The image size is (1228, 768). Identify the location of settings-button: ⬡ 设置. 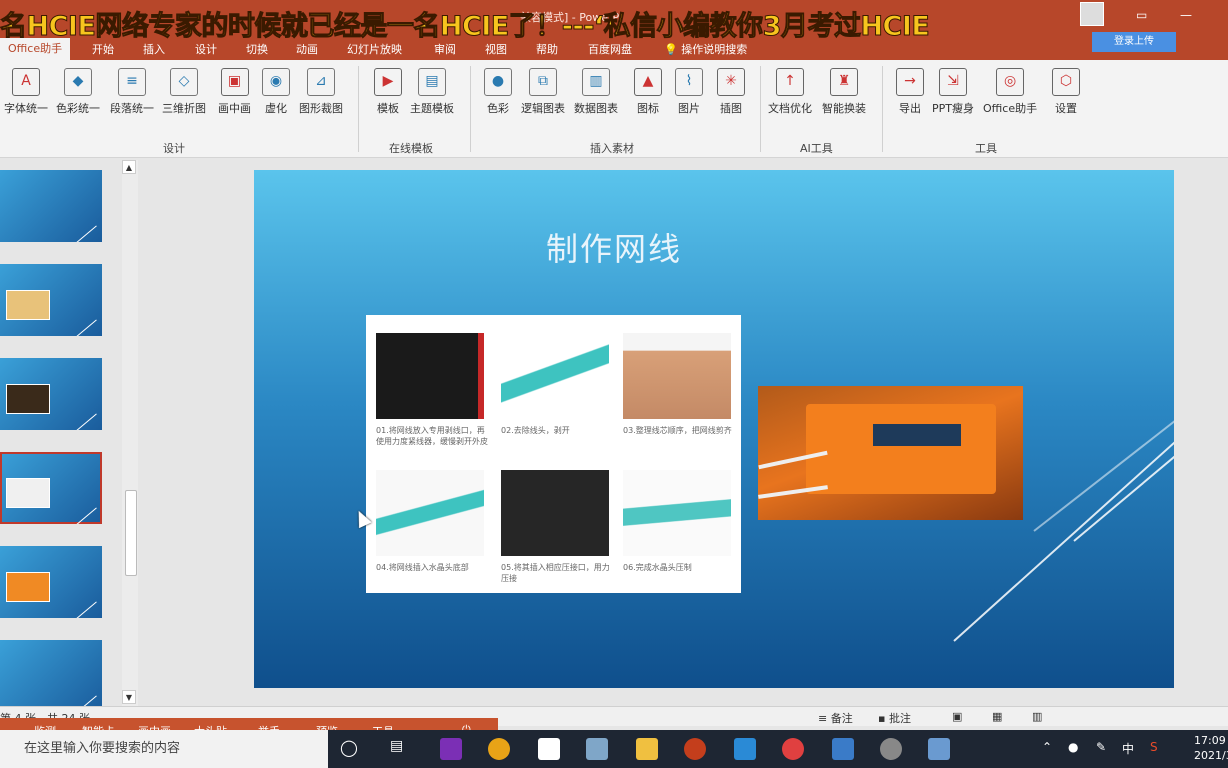
(1066, 92).